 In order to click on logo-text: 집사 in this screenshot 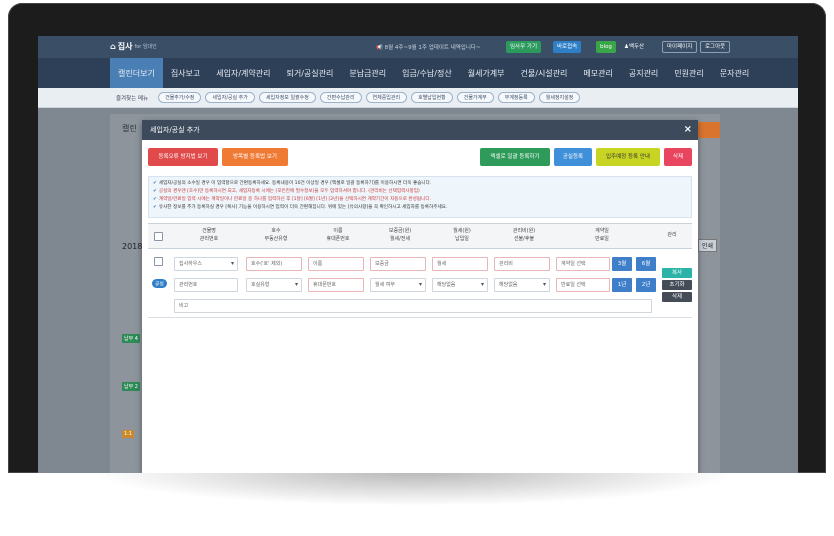, I will do `click(125, 46)`.